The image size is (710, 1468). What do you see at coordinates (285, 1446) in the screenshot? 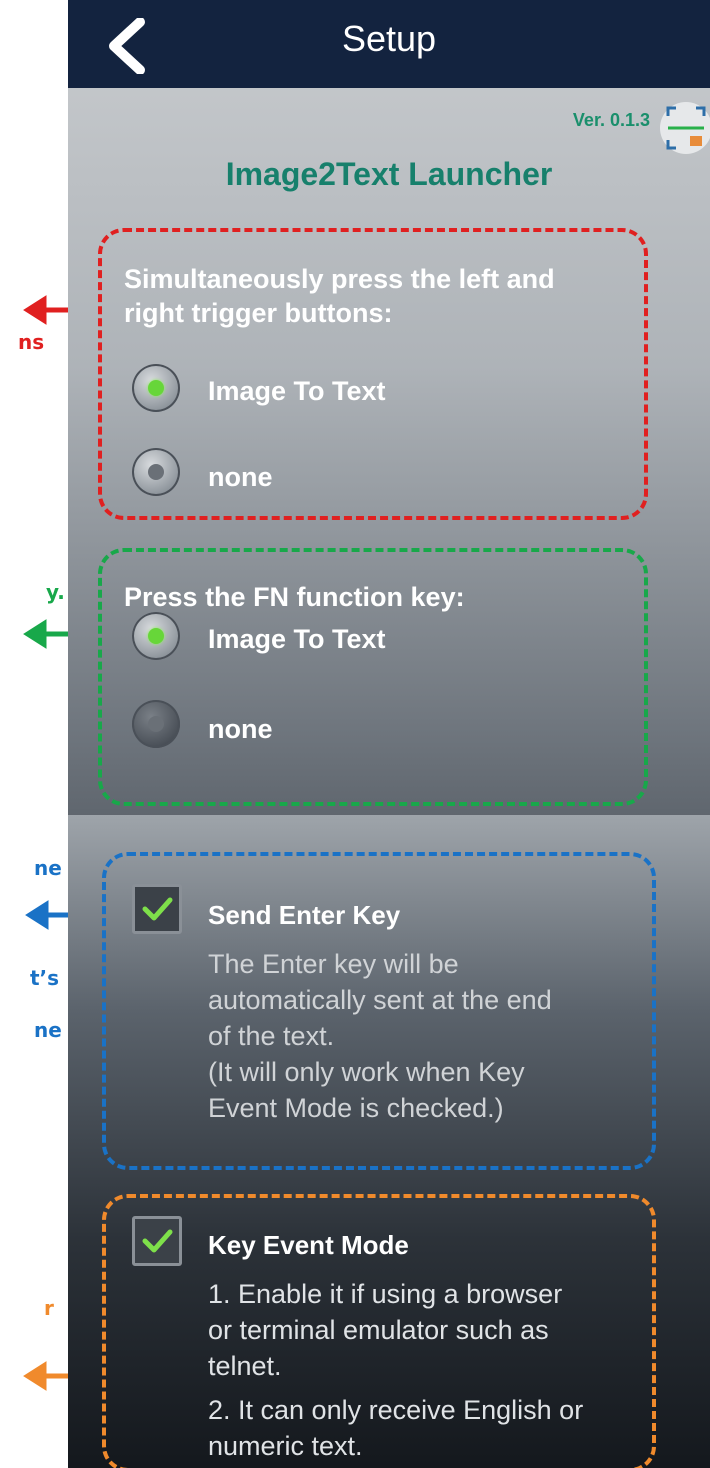
I see `desc-line: numeric text.` at bounding box center [285, 1446].